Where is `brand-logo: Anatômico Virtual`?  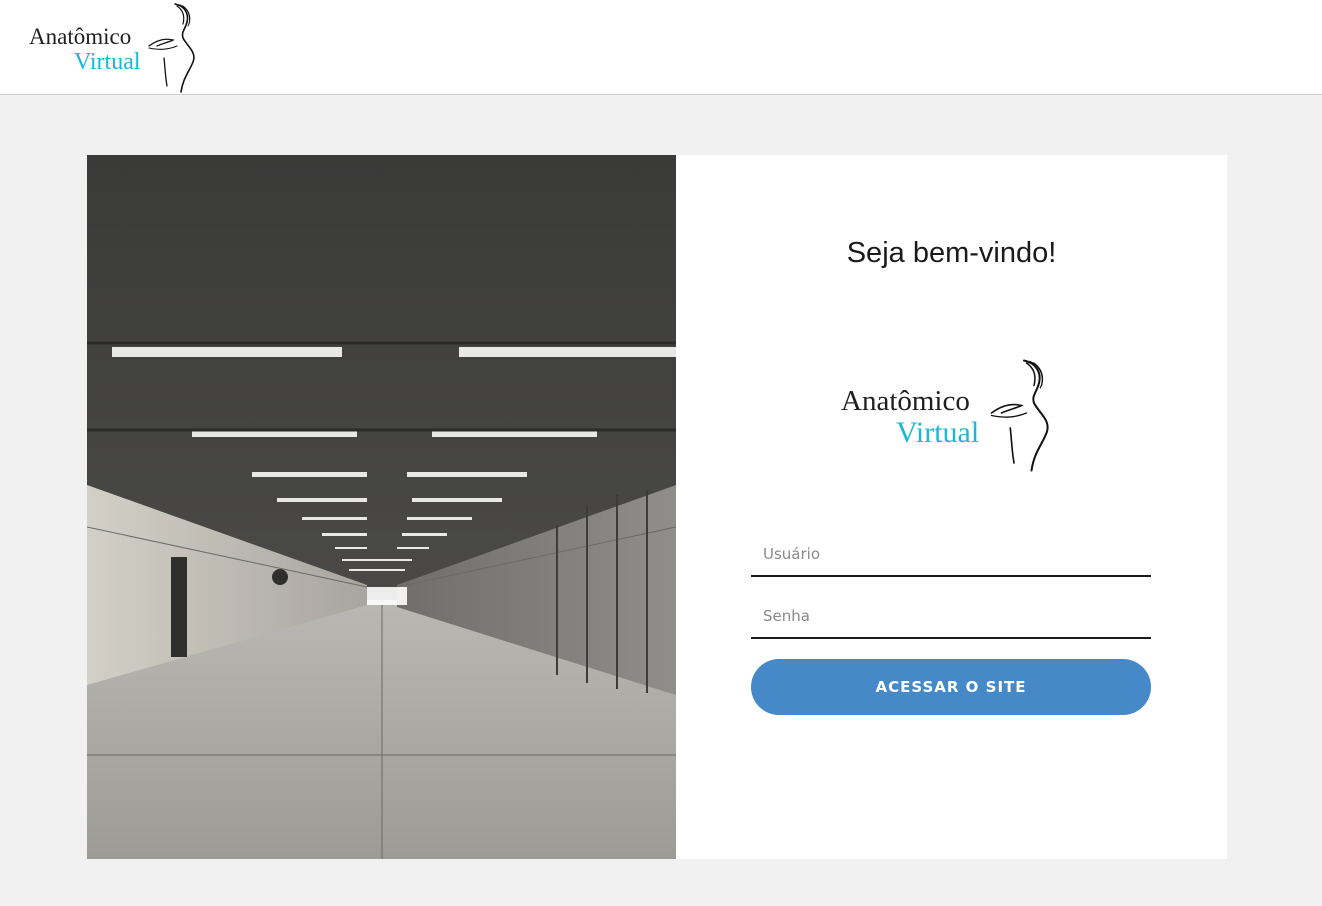
brand-logo: Anatômico Virtual is located at coordinates (953, 415).